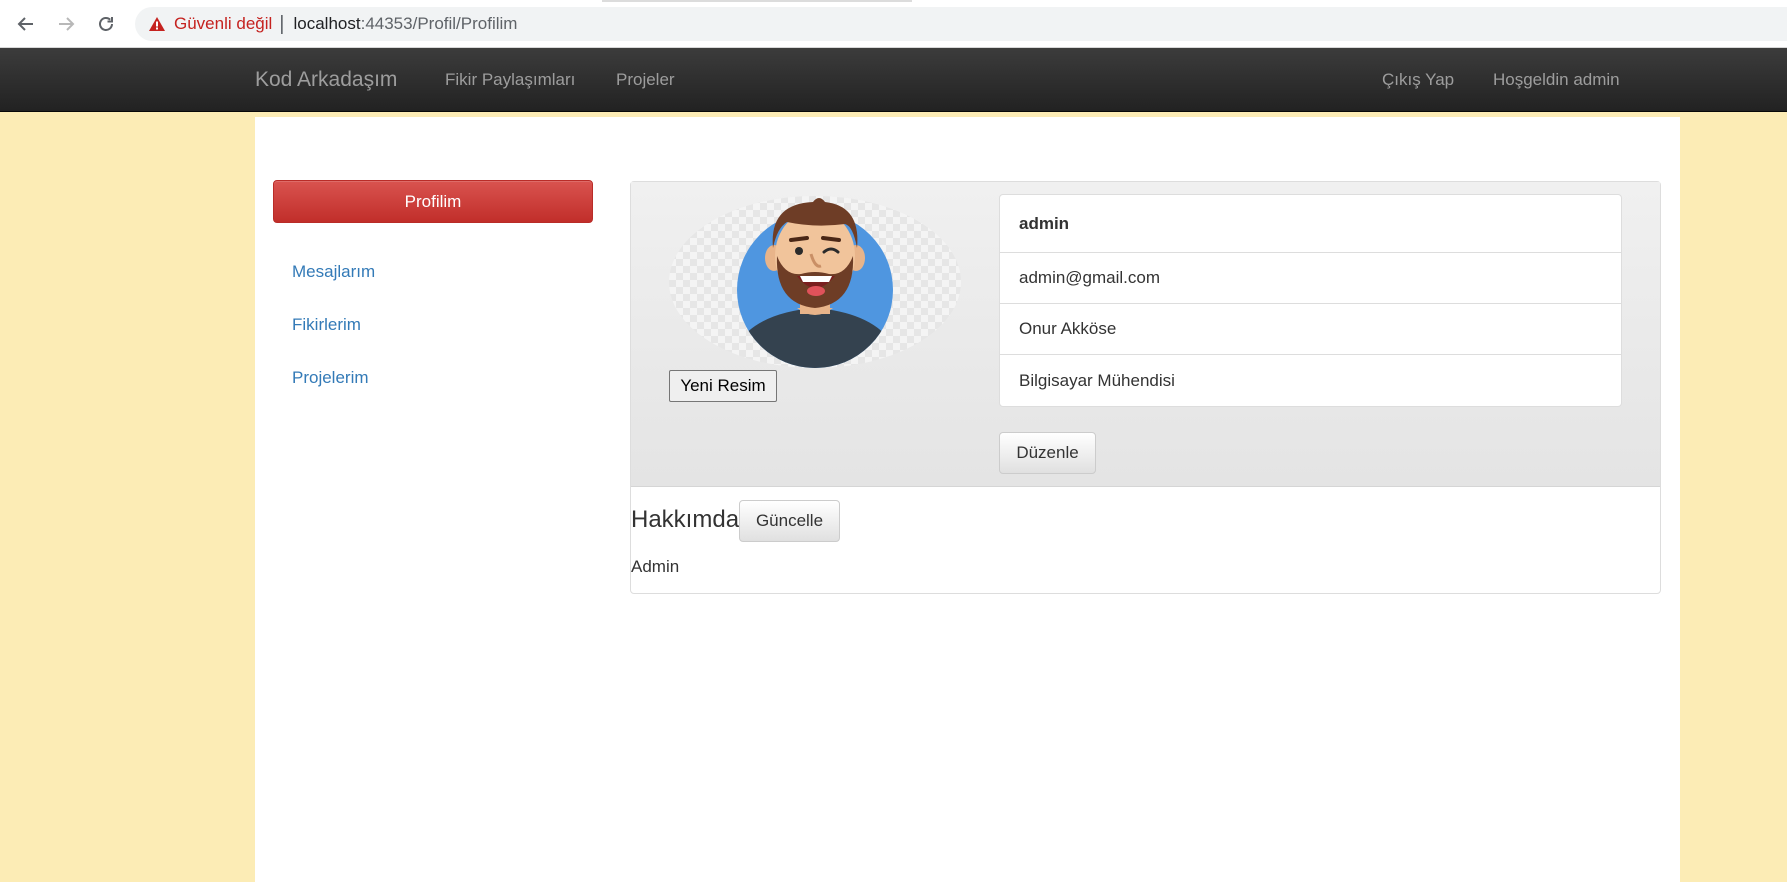 The width and height of the screenshot is (1787, 882). Describe the element at coordinates (326, 325) in the screenshot. I see `sidebar-item-ideas: Fikirlerim` at that location.